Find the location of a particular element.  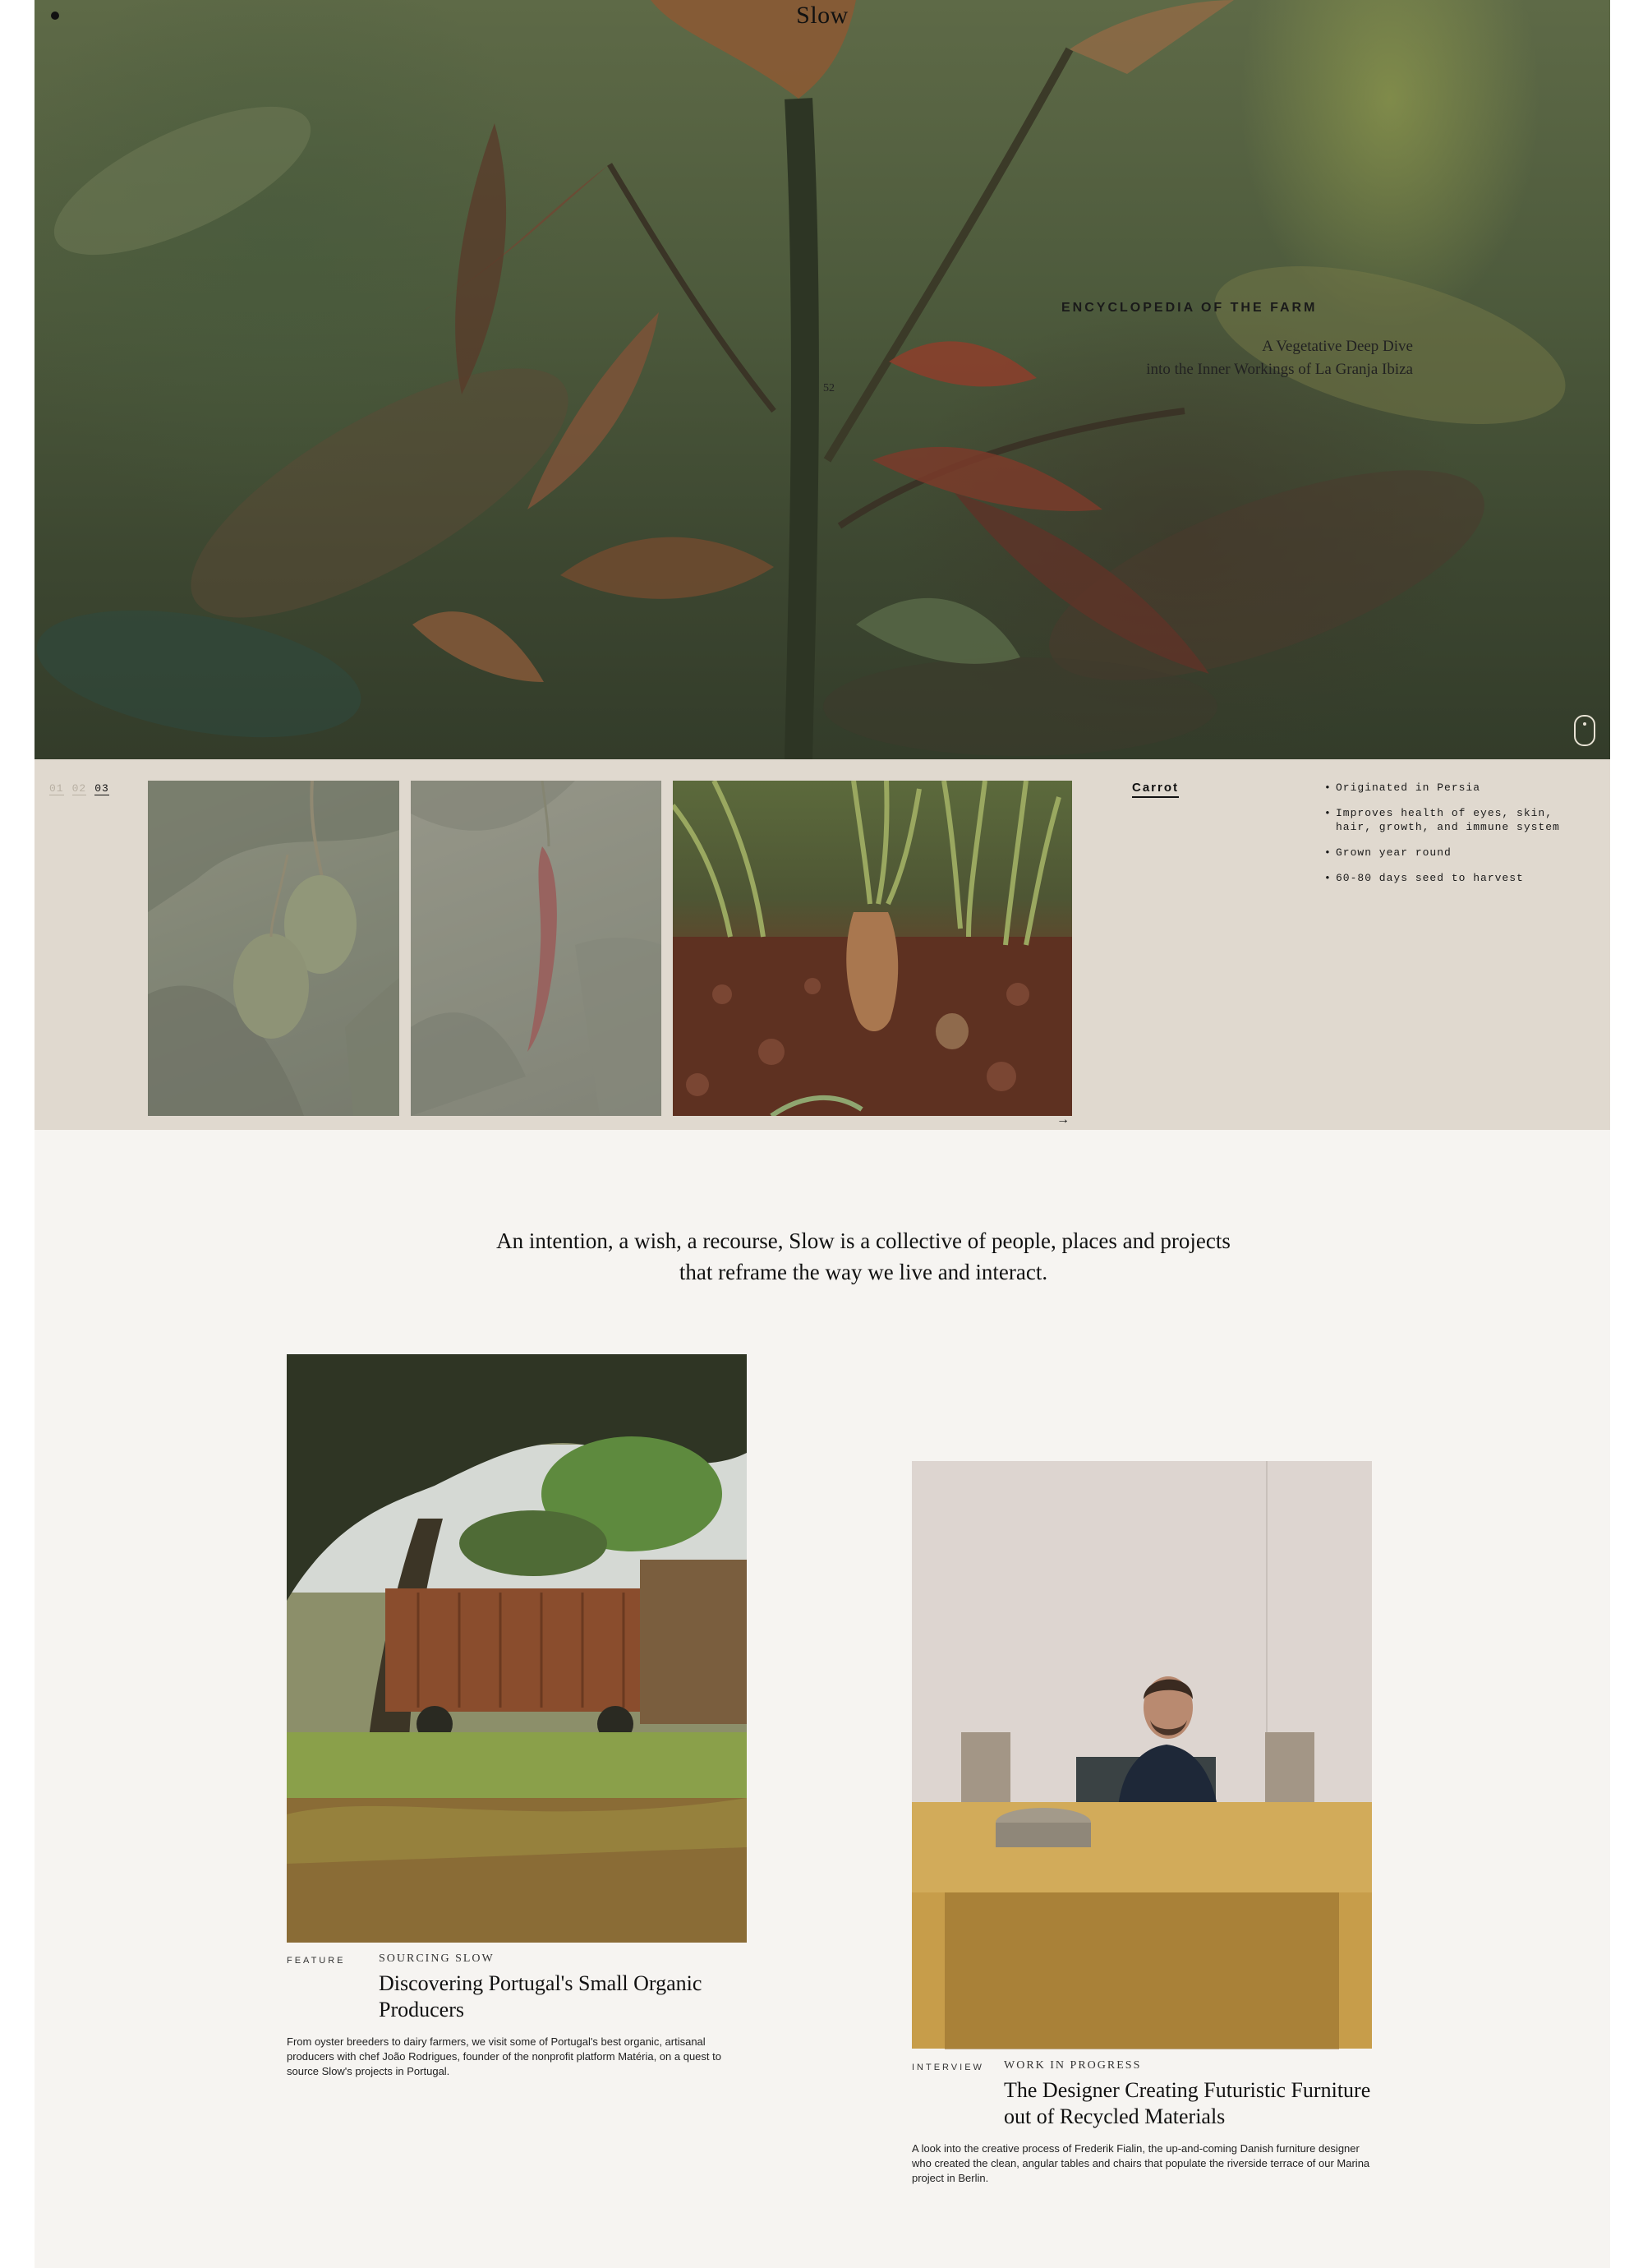

hero-eyebrow: ENCYCLOPEDIA OF THE FARM is located at coordinates (1189, 308).